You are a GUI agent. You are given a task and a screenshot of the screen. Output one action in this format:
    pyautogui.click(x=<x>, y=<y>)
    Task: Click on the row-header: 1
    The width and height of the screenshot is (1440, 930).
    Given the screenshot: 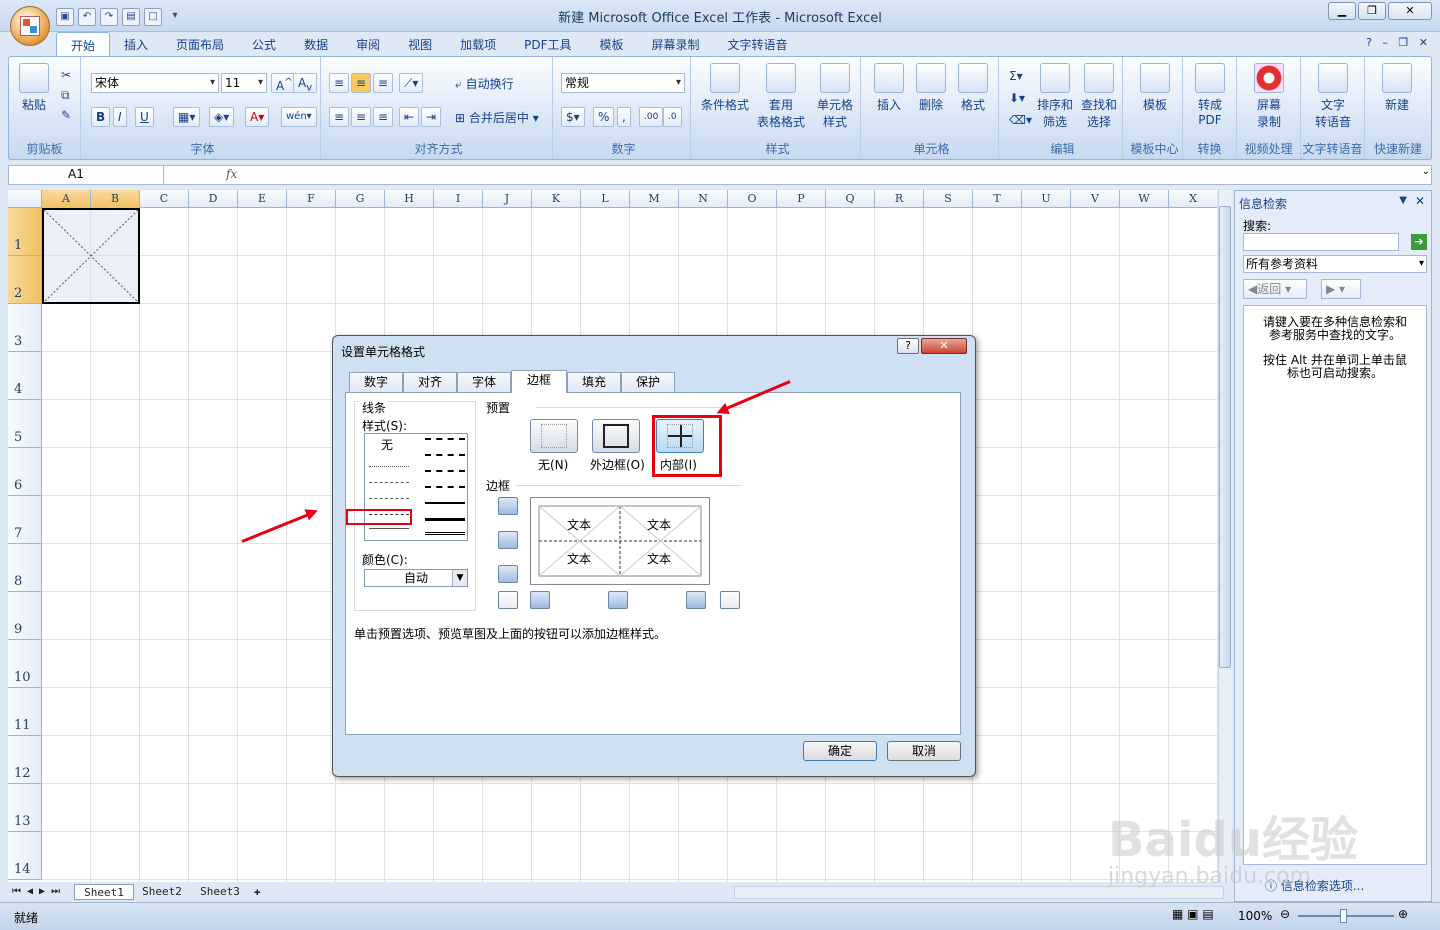 What is the action you would take?
    pyautogui.click(x=25, y=232)
    